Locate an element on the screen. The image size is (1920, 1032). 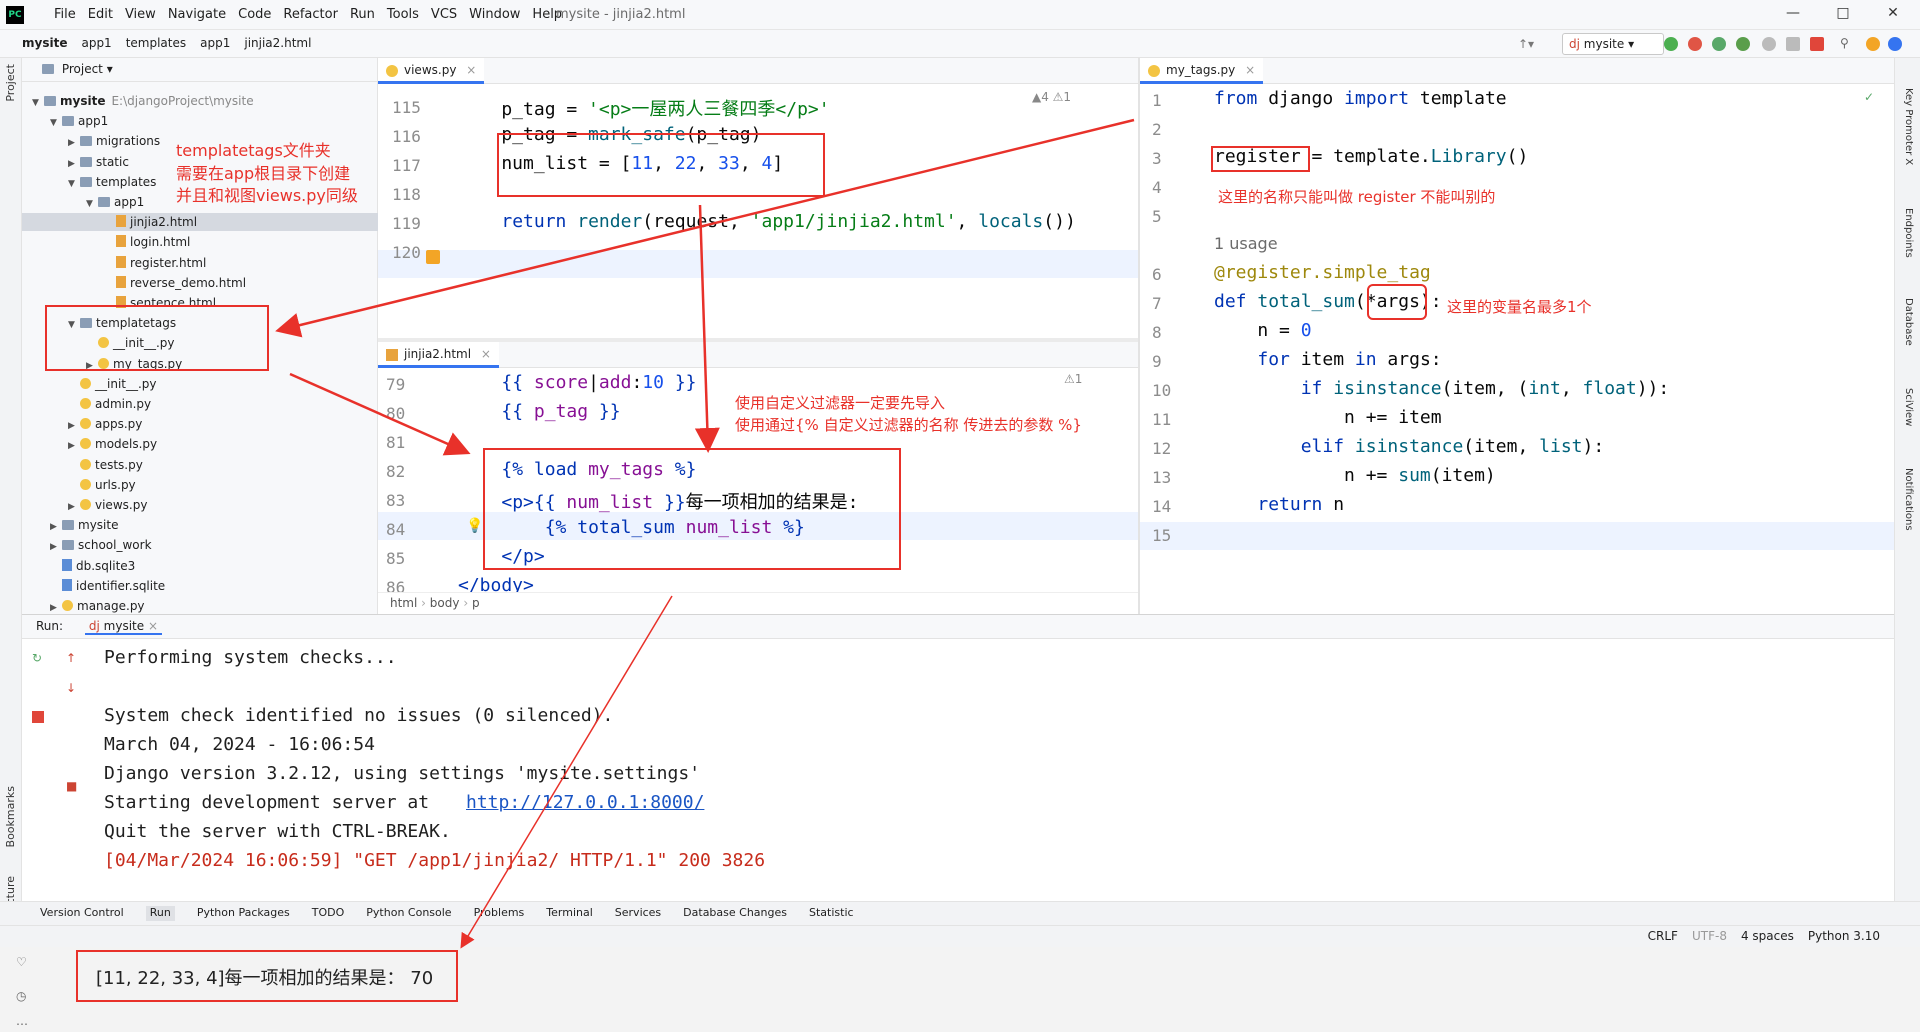
arrow-to-templatetags is located at coordinates (705, 228).